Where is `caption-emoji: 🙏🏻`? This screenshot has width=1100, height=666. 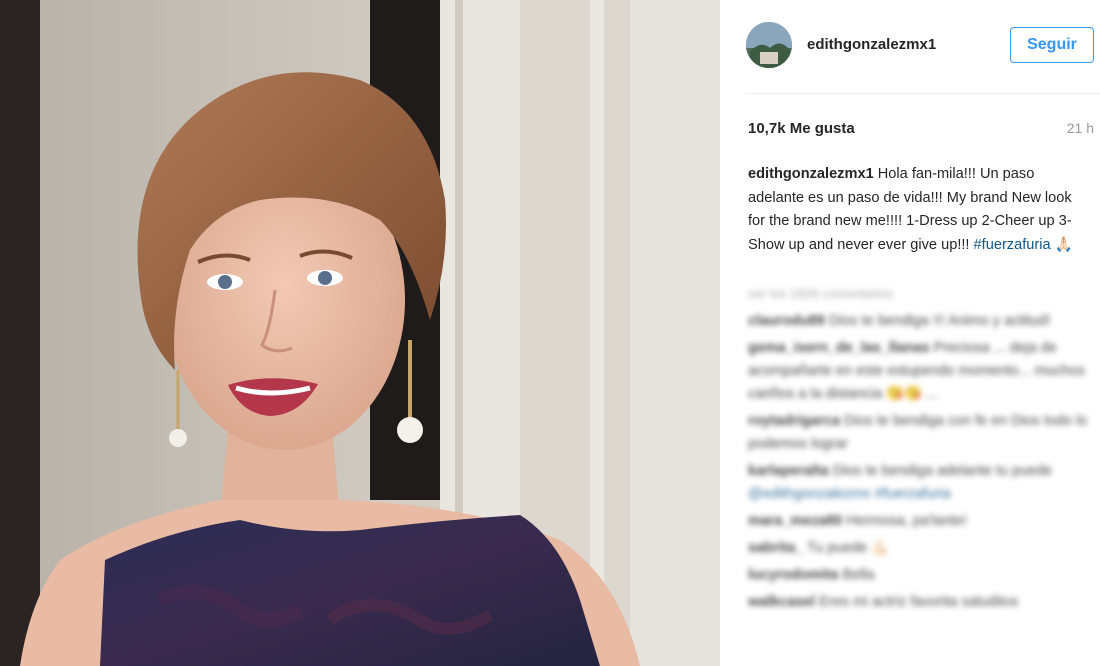
caption-emoji: 🙏🏻 is located at coordinates (1063, 244).